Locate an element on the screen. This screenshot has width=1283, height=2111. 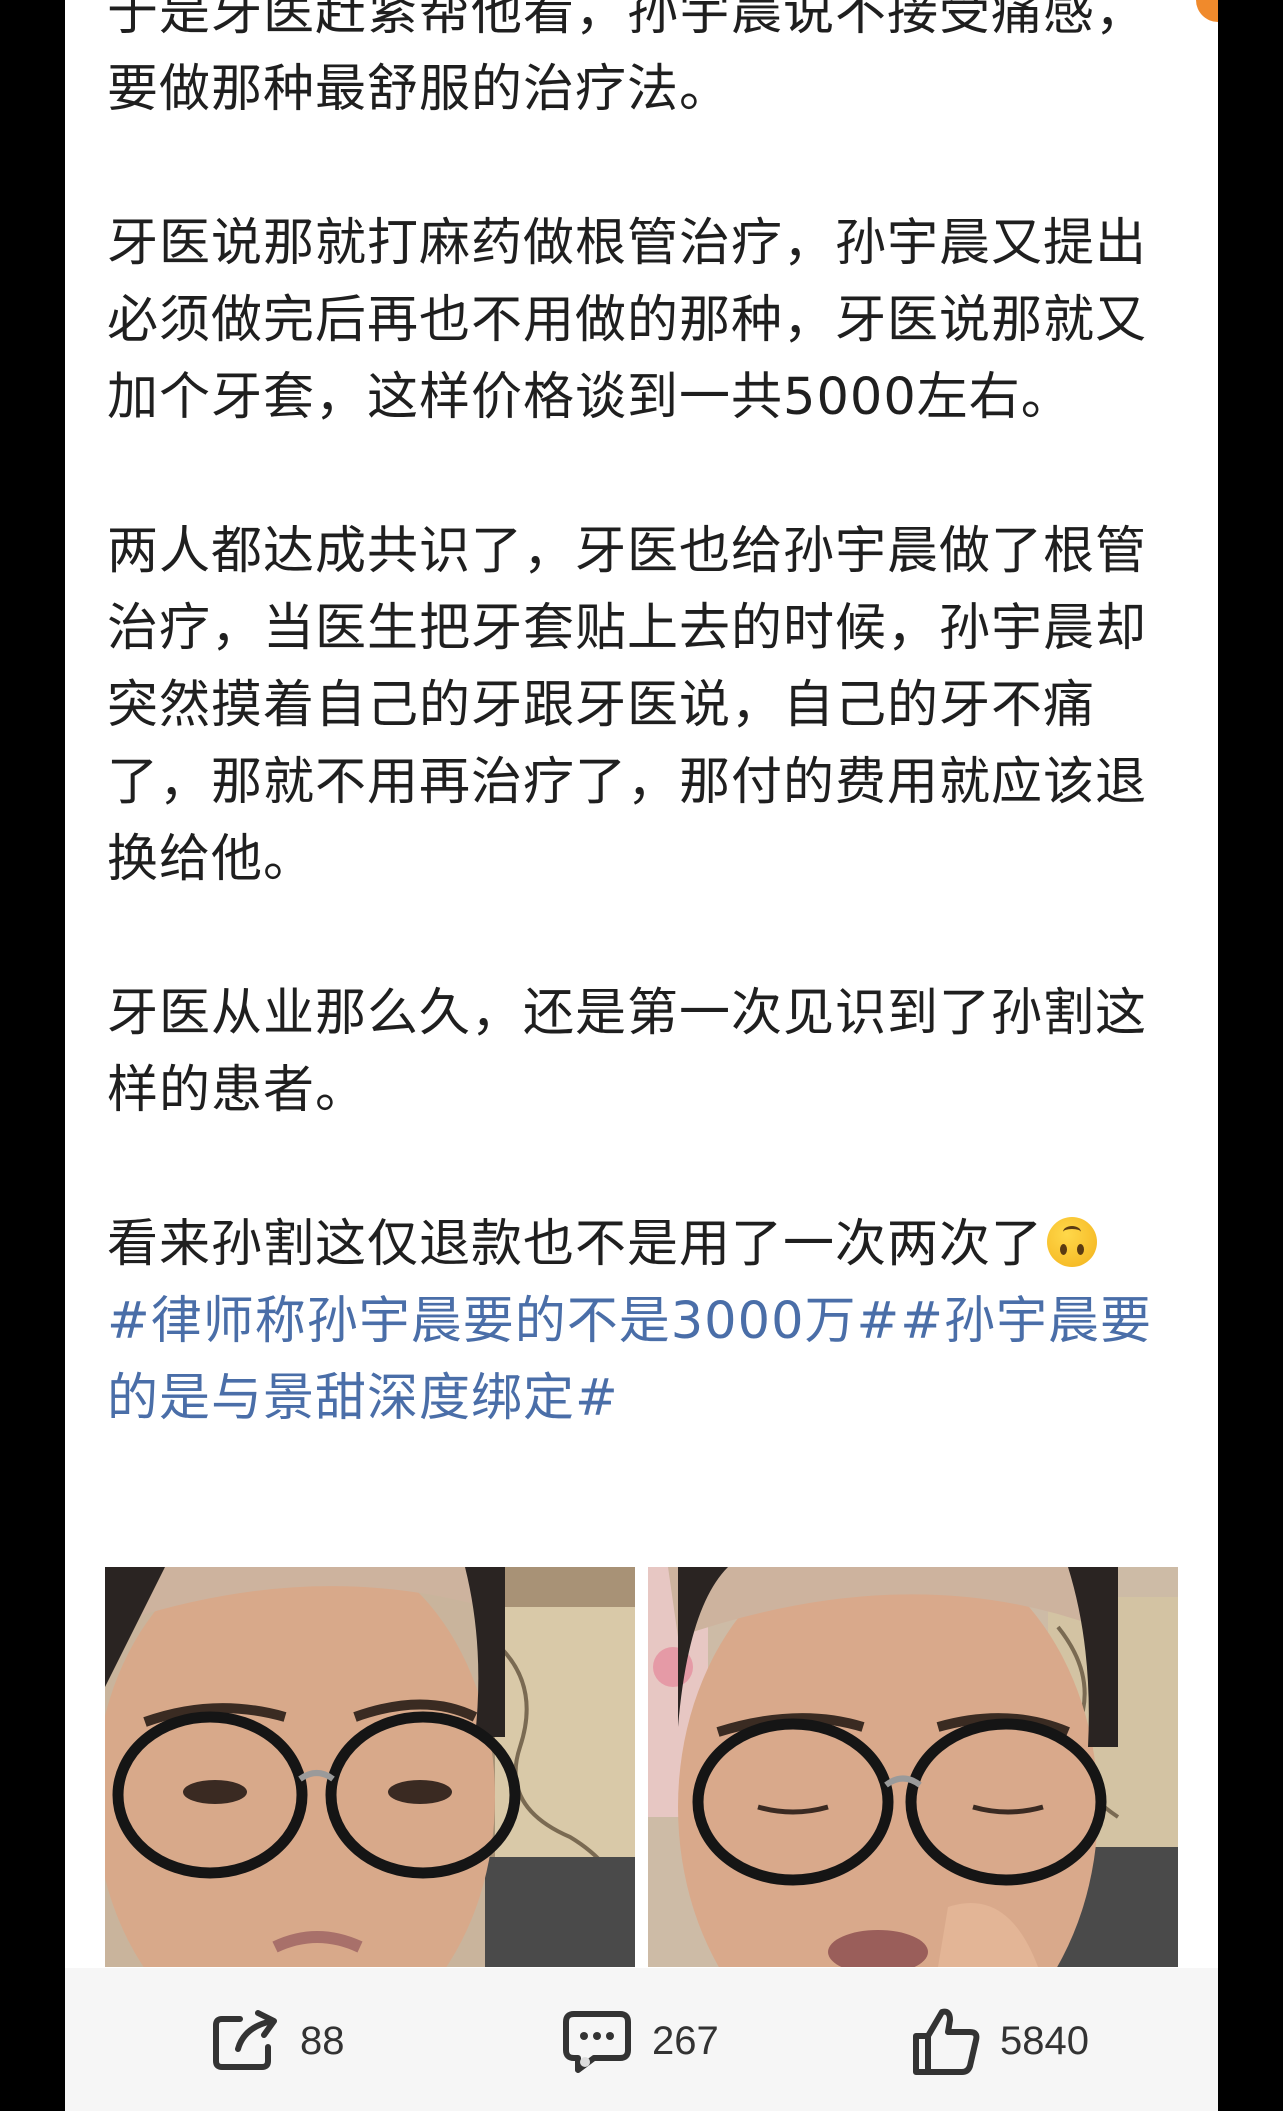
share-icon is located at coordinates (245, 2040).